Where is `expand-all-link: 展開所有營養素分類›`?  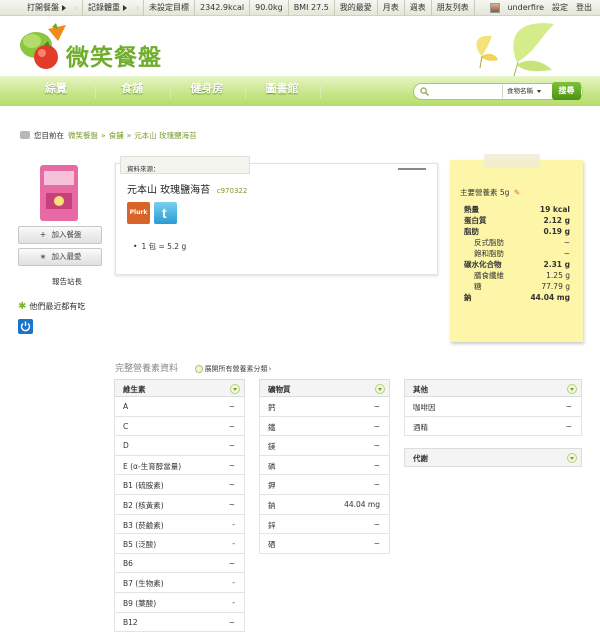
expand-all-link: 展開所有營養素分類› is located at coordinates (233, 369).